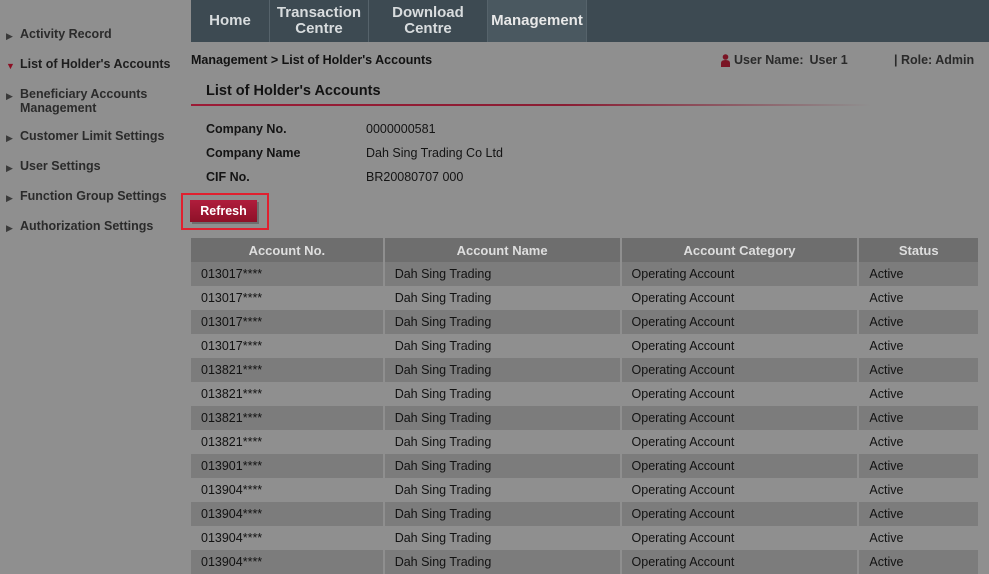 The image size is (989, 574). I want to click on column-header-account-no: Account No., so click(288, 250).